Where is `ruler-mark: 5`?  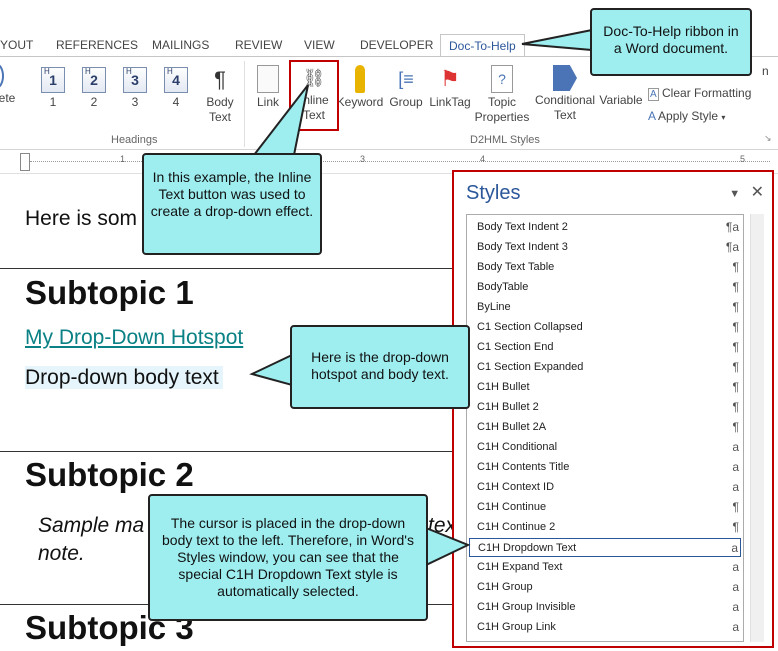 ruler-mark: 5 is located at coordinates (743, 159).